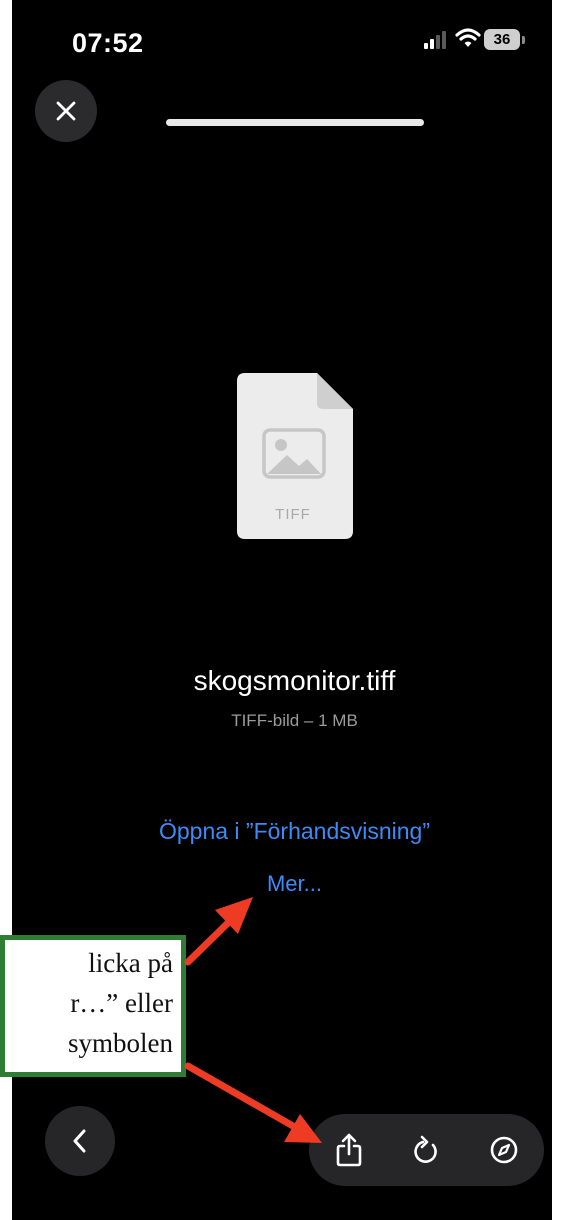  I want to click on share-button, so click(349, 1150).